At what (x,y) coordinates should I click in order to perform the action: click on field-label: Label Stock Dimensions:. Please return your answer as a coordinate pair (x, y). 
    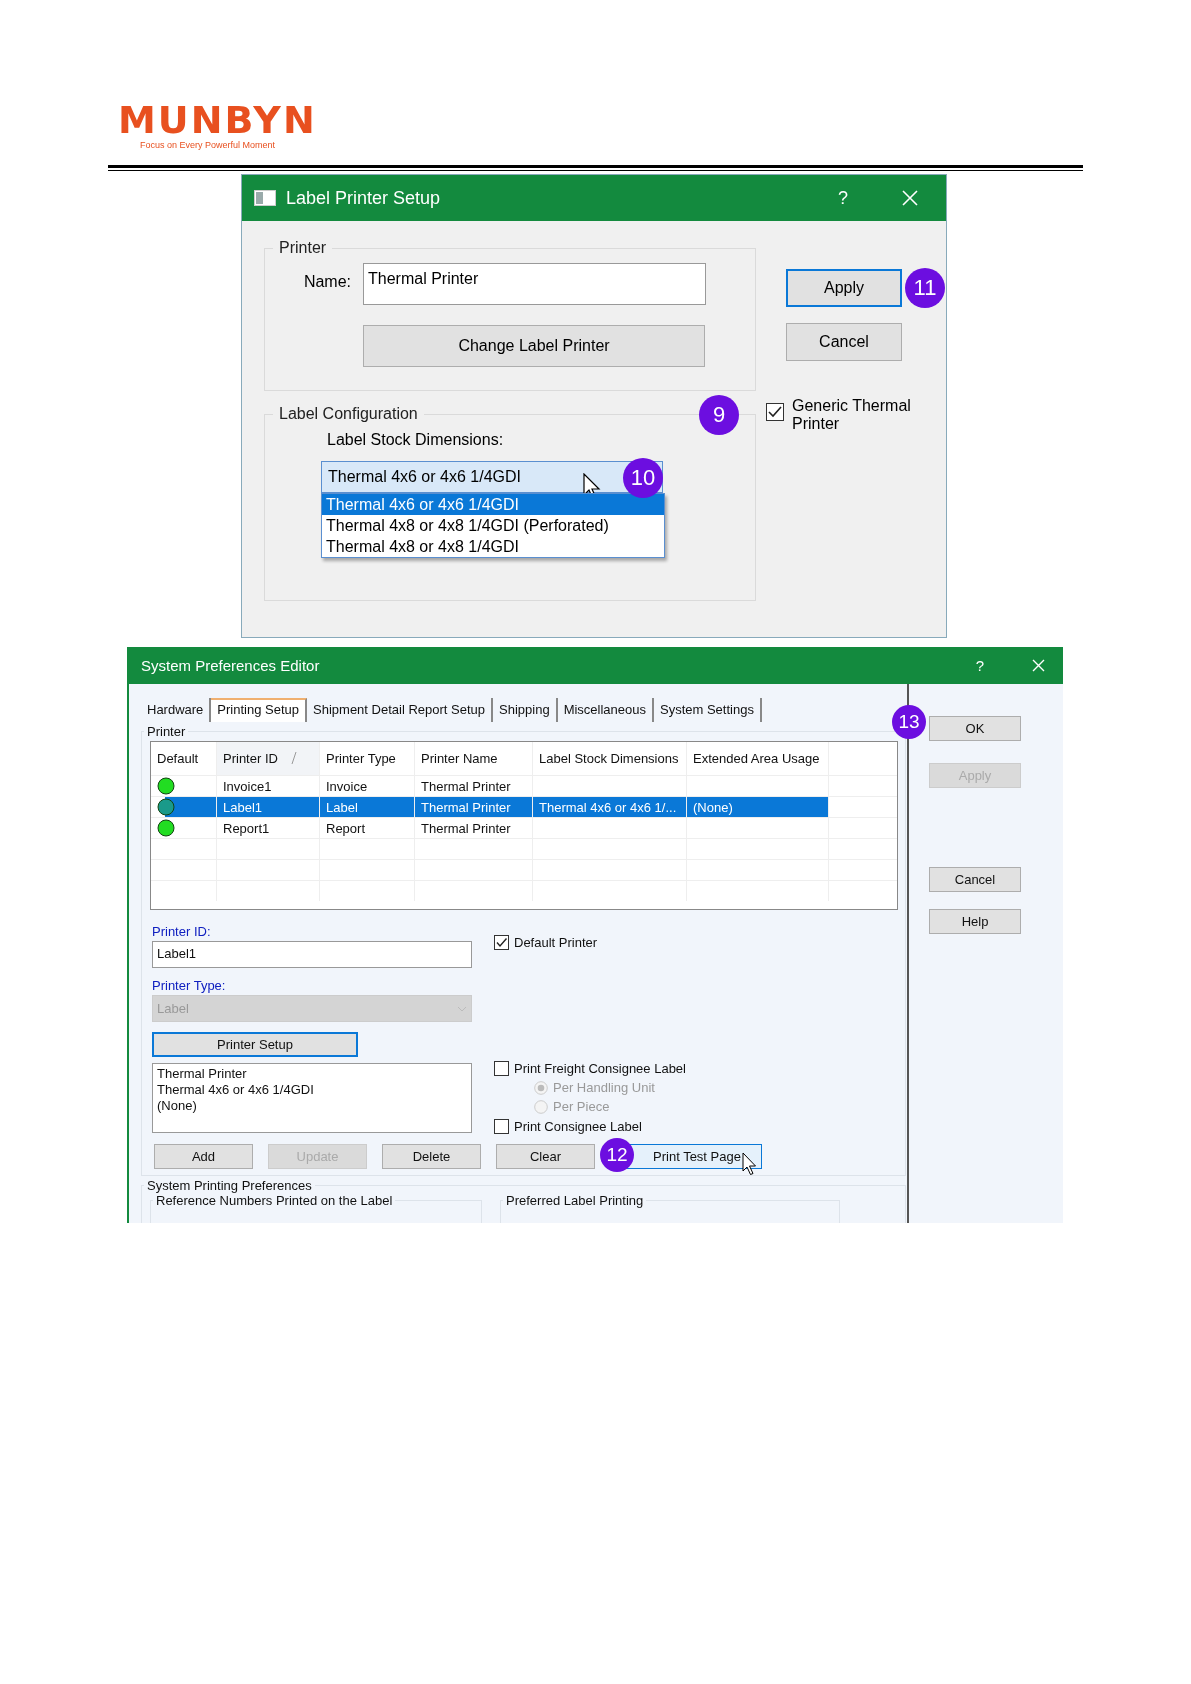
    Looking at the image, I should click on (416, 440).